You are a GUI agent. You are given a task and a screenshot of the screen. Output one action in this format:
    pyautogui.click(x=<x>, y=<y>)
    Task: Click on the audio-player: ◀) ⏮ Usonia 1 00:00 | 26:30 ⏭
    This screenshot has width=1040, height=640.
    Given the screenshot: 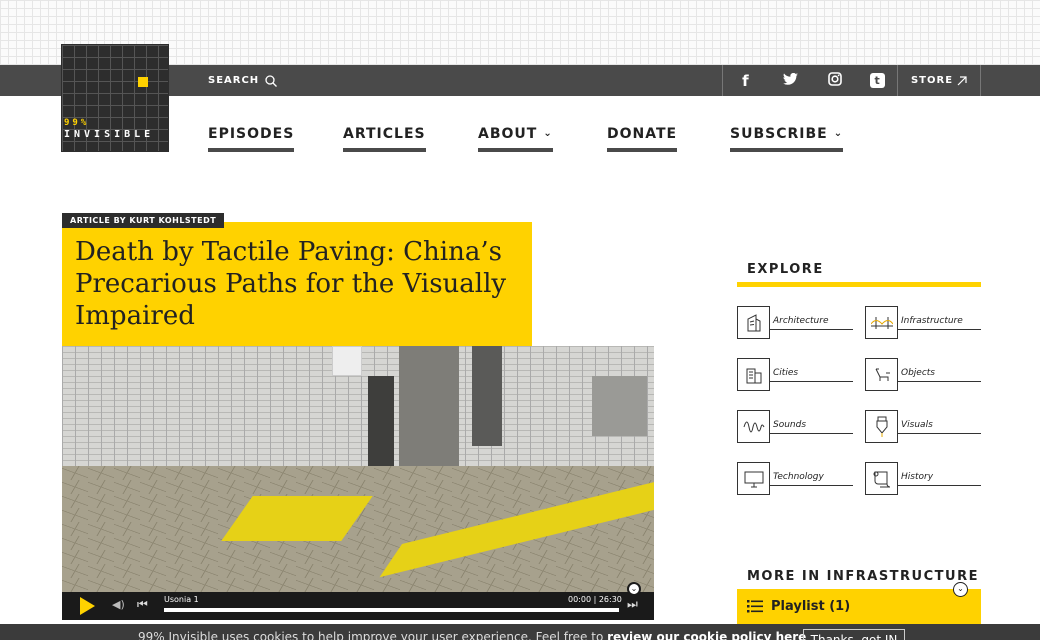 What is the action you would take?
    pyautogui.click(x=358, y=606)
    